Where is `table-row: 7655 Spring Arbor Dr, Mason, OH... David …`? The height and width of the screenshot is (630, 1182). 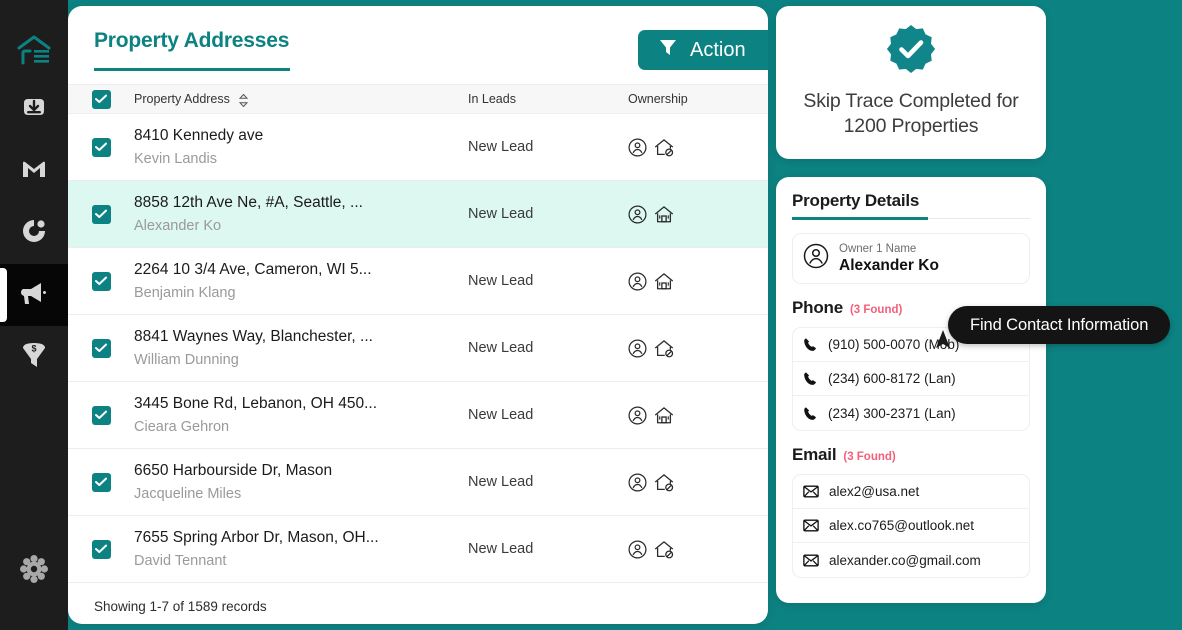 table-row: 7655 Spring Arbor Dr, Mason, OH... David … is located at coordinates (418, 549).